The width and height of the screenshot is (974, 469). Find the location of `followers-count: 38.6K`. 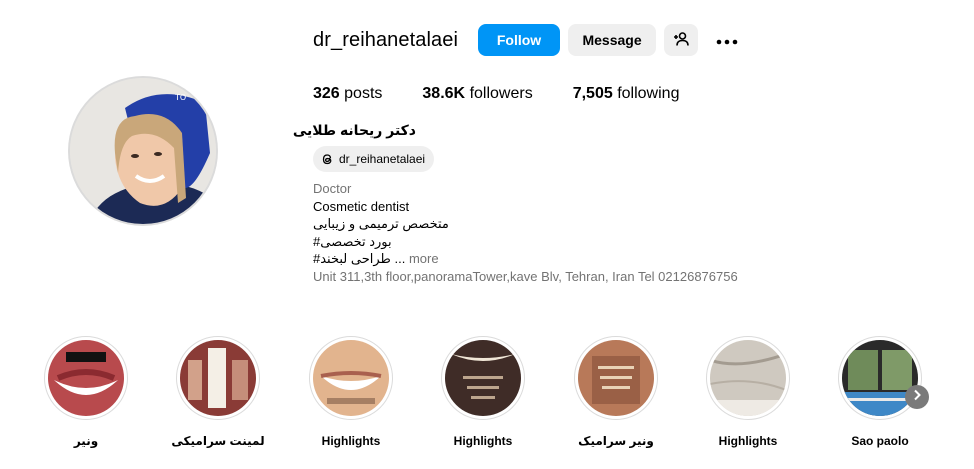

followers-count: 38.6K is located at coordinates (444, 93).